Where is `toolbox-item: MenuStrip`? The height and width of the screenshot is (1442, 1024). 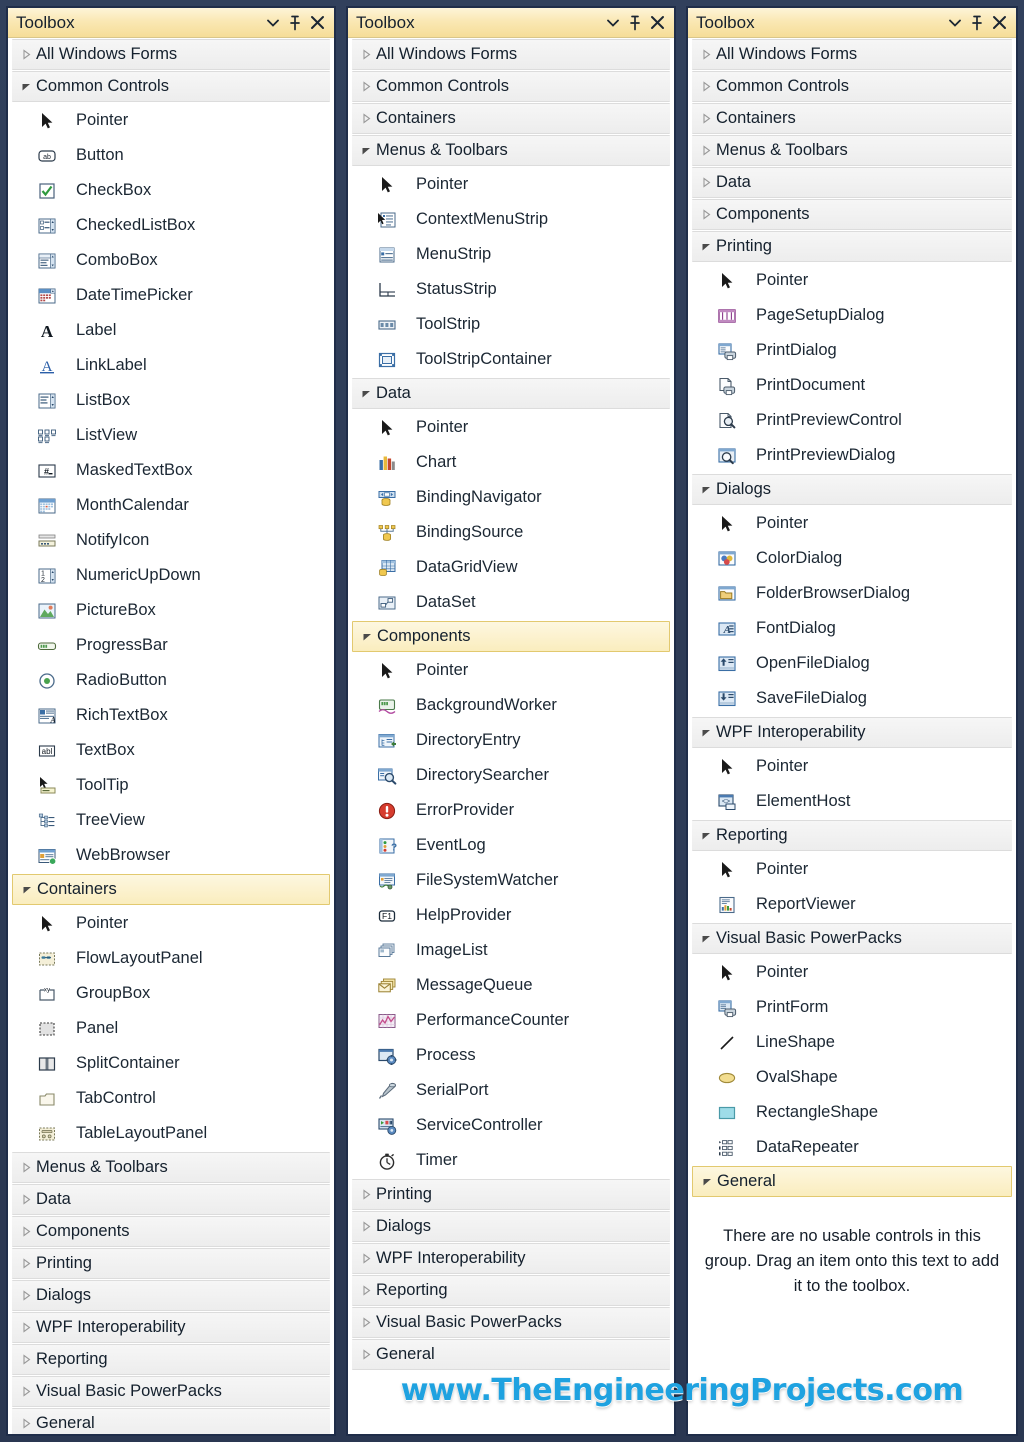
toolbox-item: MenuStrip is located at coordinates (511, 254).